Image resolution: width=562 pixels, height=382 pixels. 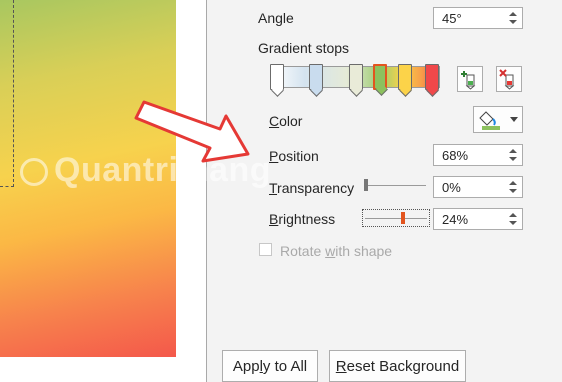 I want to click on remove-gradient-stop-icon, so click(x=507, y=79).